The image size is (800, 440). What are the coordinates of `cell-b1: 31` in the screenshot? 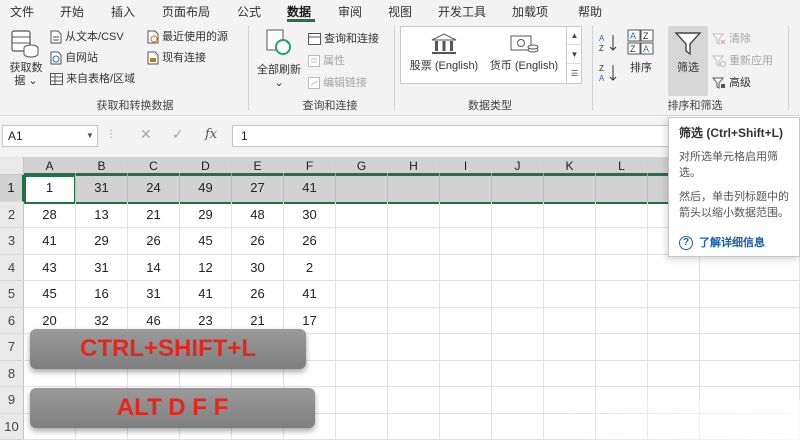 It's located at (102, 188).